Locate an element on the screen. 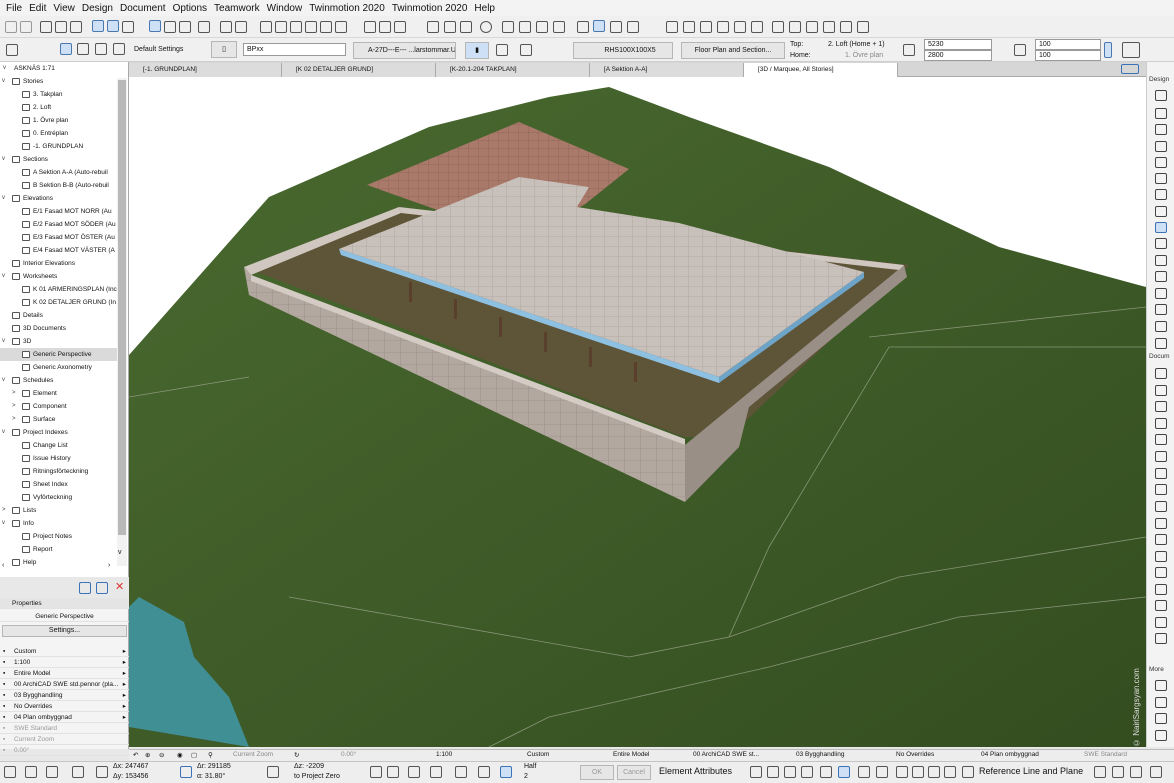 The width and height of the screenshot is (1174, 783). column-2-icon is located at coordinates (526, 50).